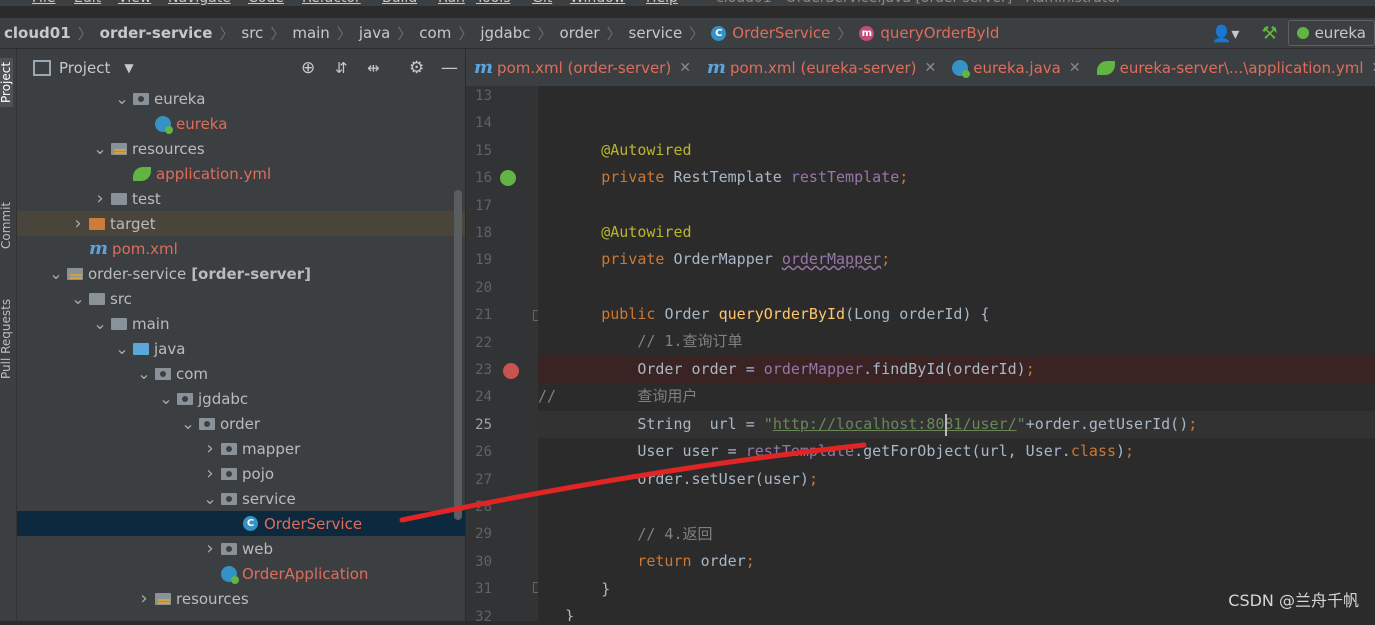  Describe the element at coordinates (241, 448) in the screenshot. I see `tree-item: › mapper` at that location.